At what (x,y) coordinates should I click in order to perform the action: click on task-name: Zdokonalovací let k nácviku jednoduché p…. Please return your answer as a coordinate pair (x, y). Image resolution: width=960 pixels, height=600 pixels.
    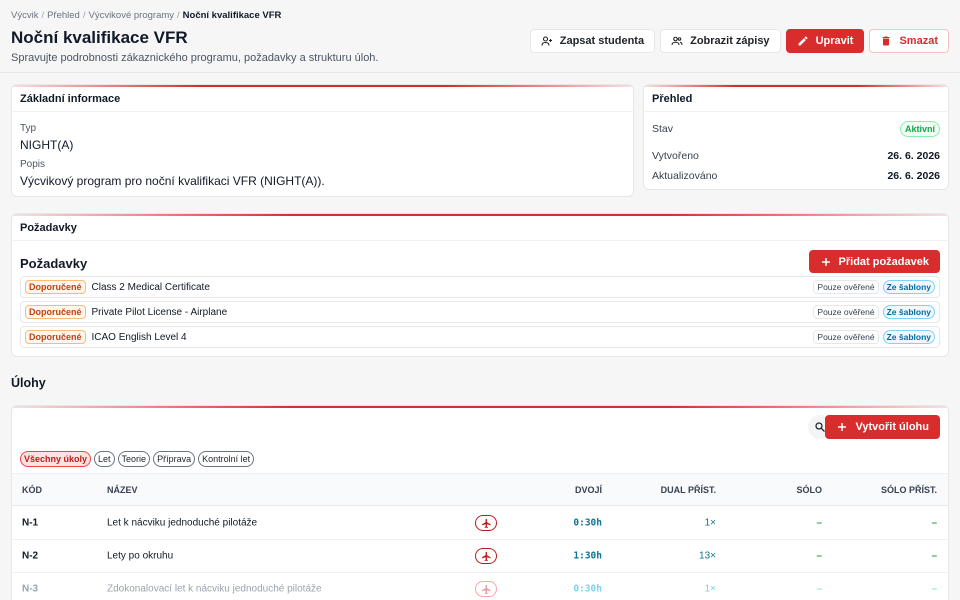
    Looking at the image, I should click on (214, 589).